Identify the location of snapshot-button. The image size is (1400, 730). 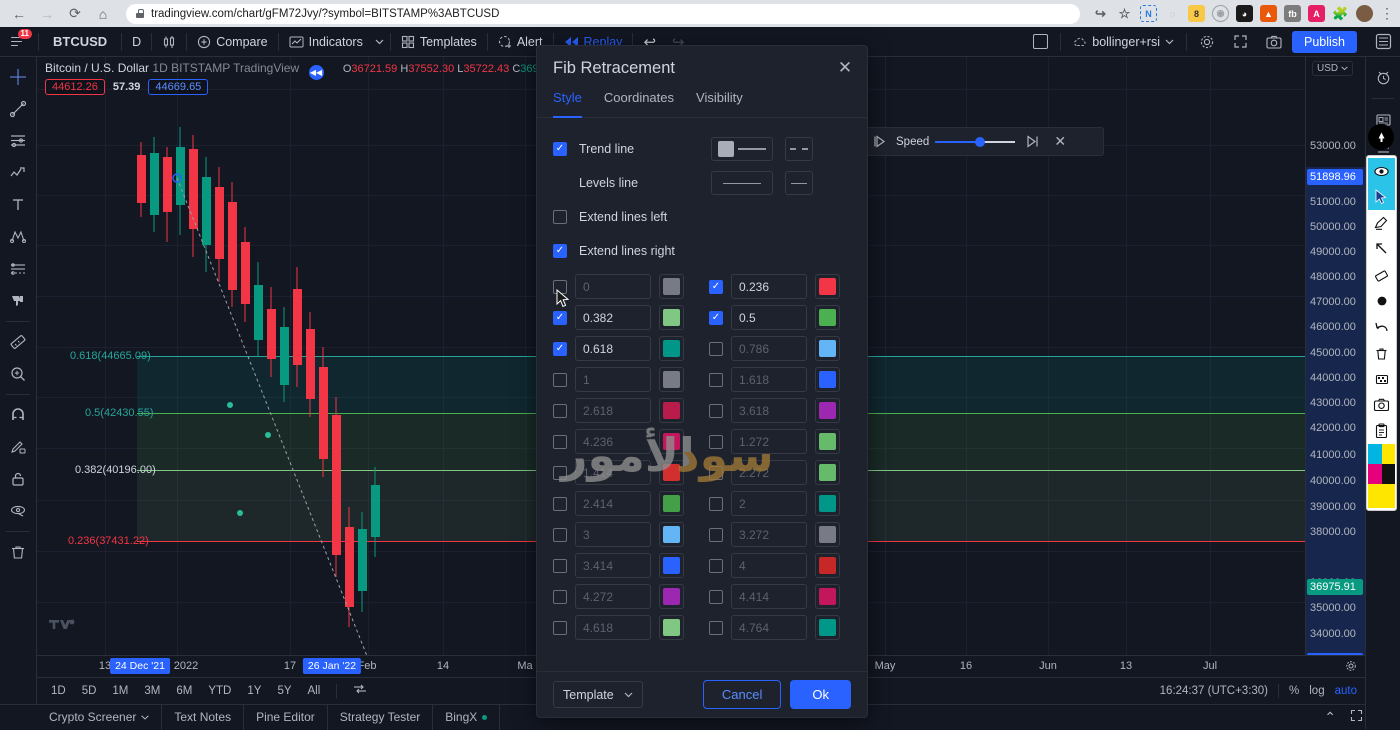
(1274, 42).